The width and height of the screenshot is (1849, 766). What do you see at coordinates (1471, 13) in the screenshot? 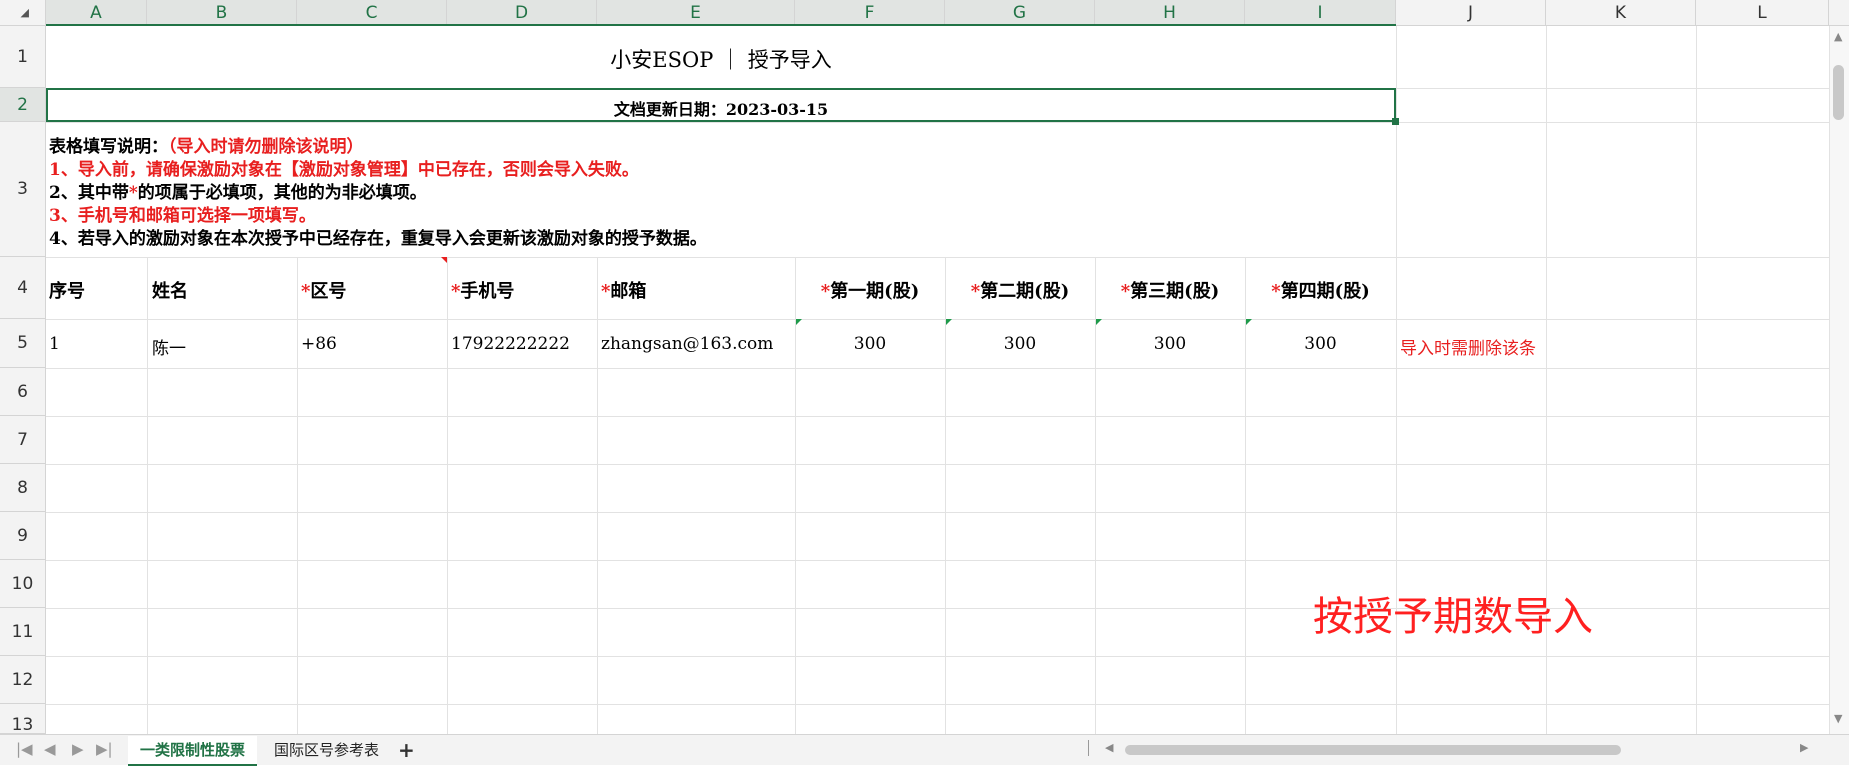
I see `col-header-j: J` at bounding box center [1471, 13].